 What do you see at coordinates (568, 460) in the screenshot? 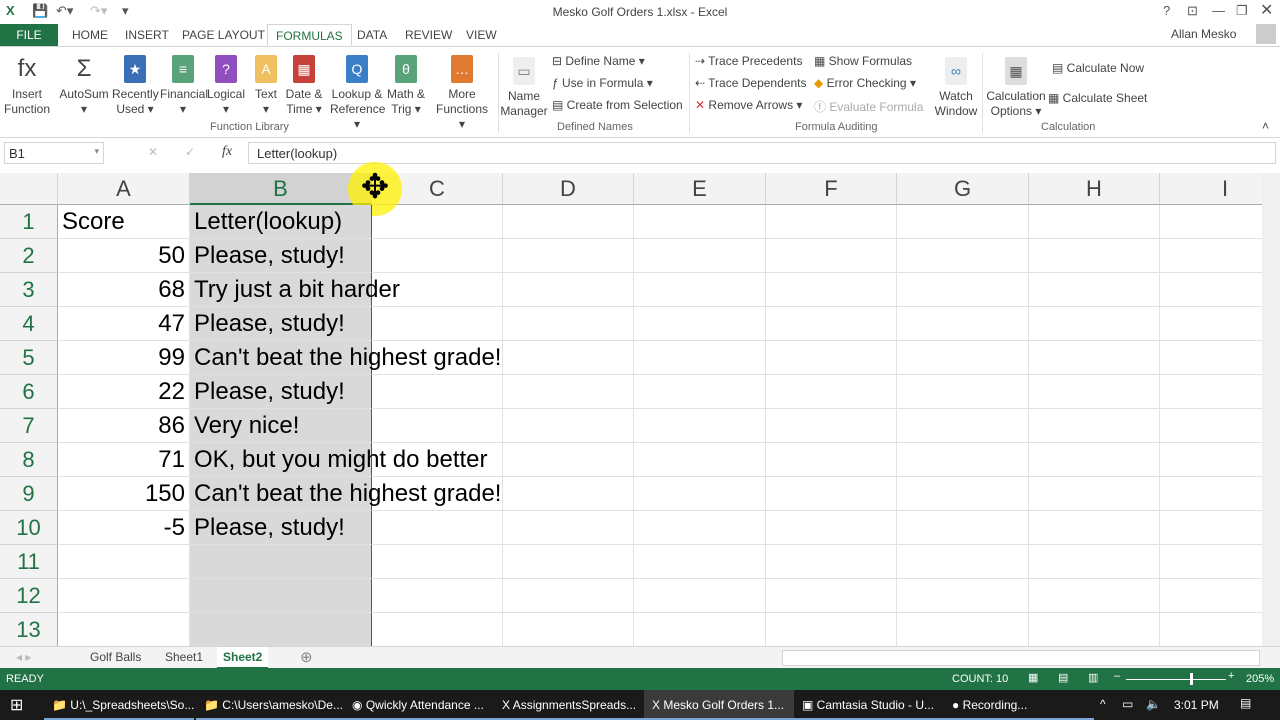
I see `cell-d8` at bounding box center [568, 460].